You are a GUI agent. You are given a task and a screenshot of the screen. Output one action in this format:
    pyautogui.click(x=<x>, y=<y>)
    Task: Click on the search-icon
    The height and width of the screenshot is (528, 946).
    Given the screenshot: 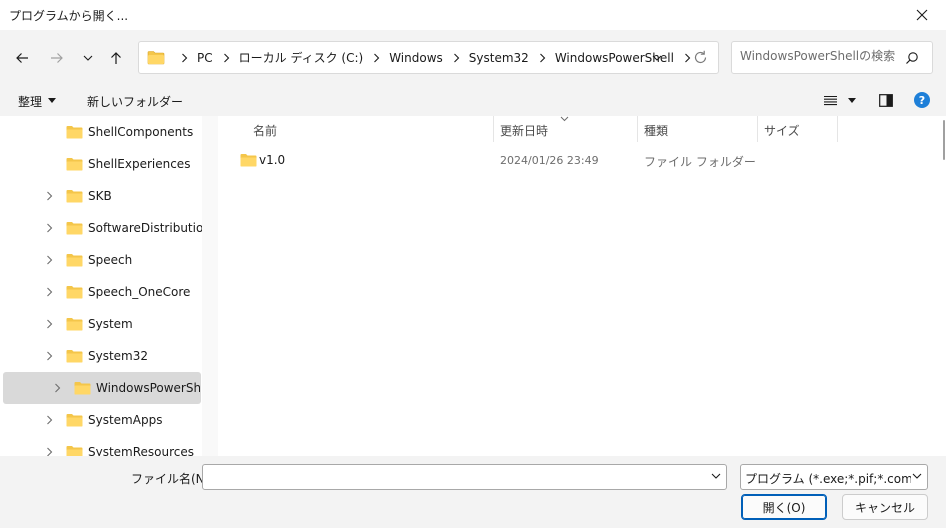 What is the action you would take?
    pyautogui.click(x=912, y=58)
    